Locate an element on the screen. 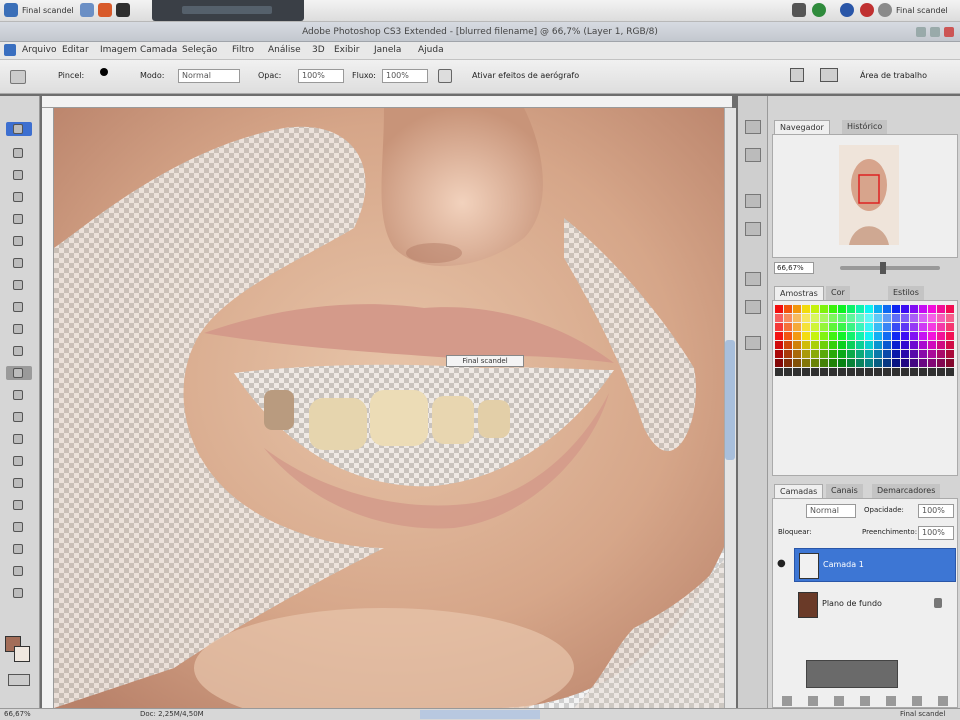 Image resolution: width=960 pixels, height=720 pixels. tab-demarcadores: Demarcadores is located at coordinates (906, 491).